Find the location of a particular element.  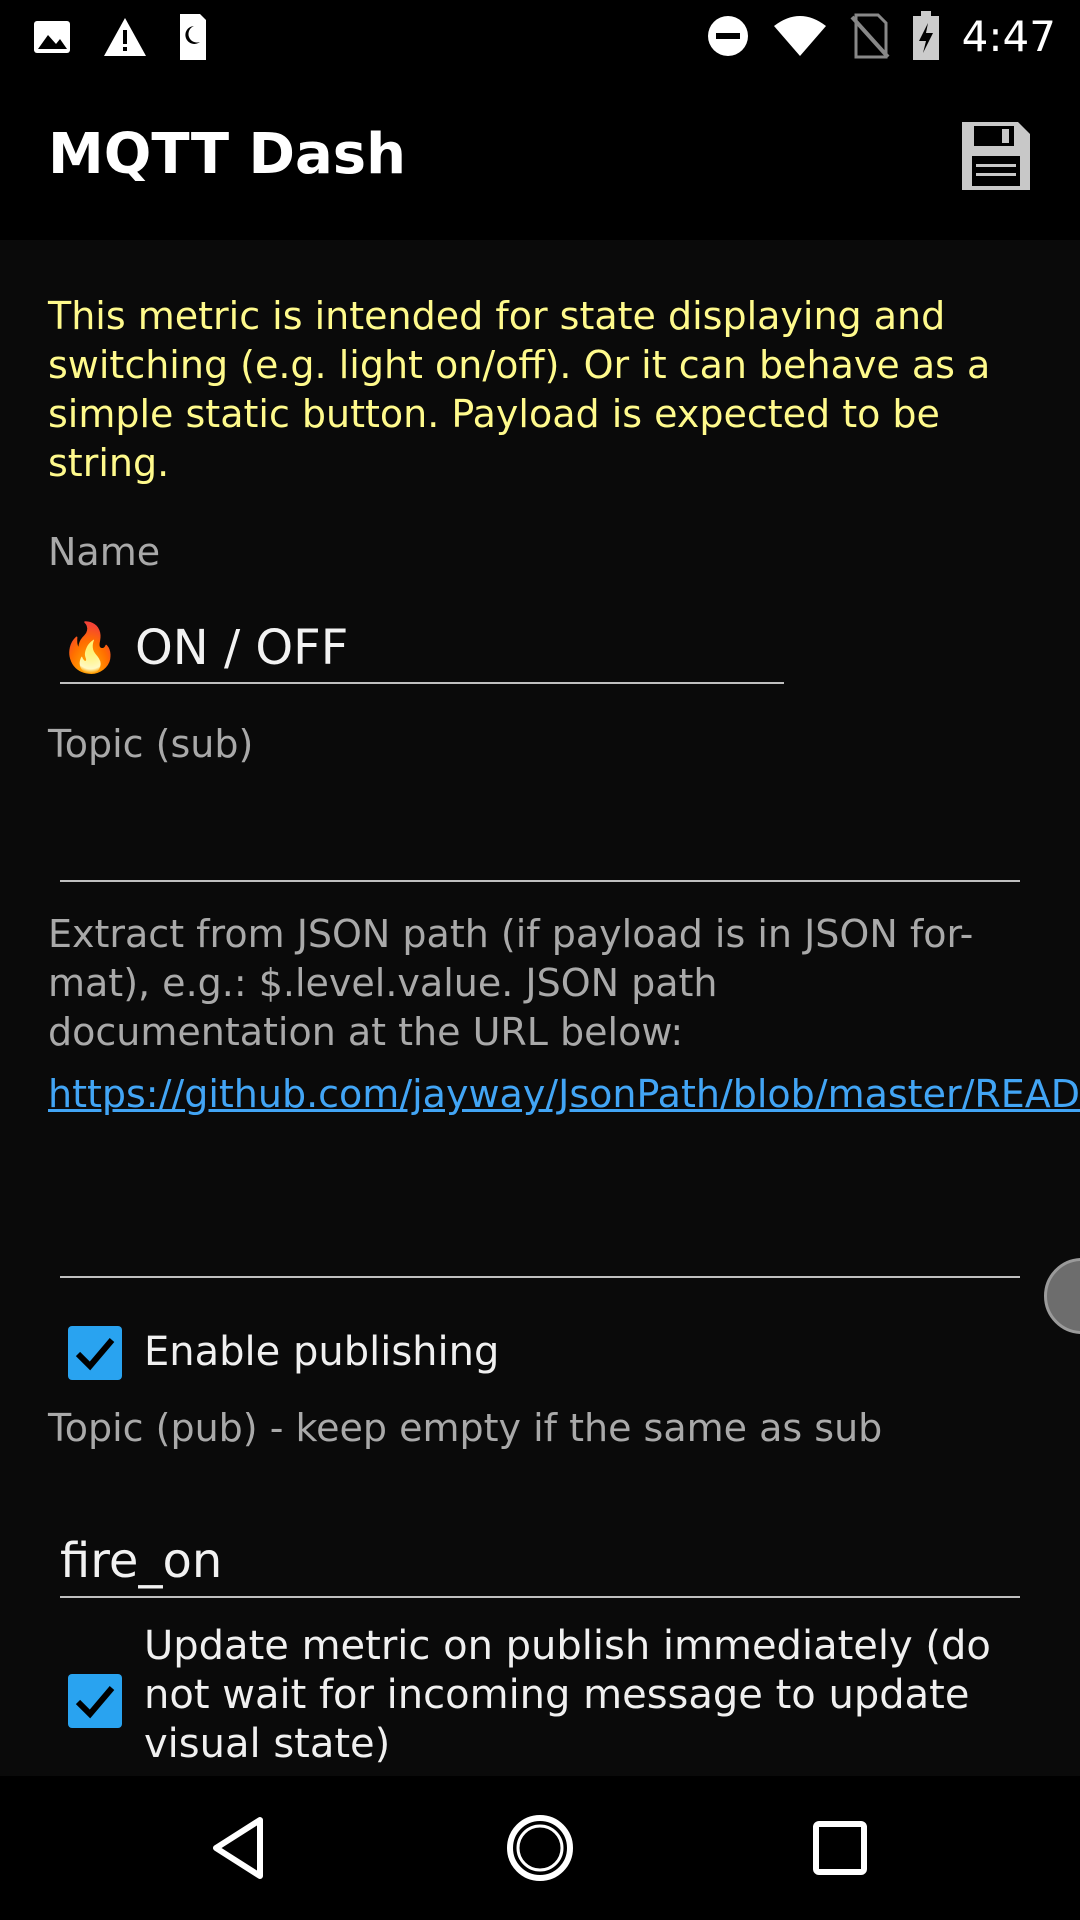

update-metric-checkbox is located at coordinates (95, 1701).